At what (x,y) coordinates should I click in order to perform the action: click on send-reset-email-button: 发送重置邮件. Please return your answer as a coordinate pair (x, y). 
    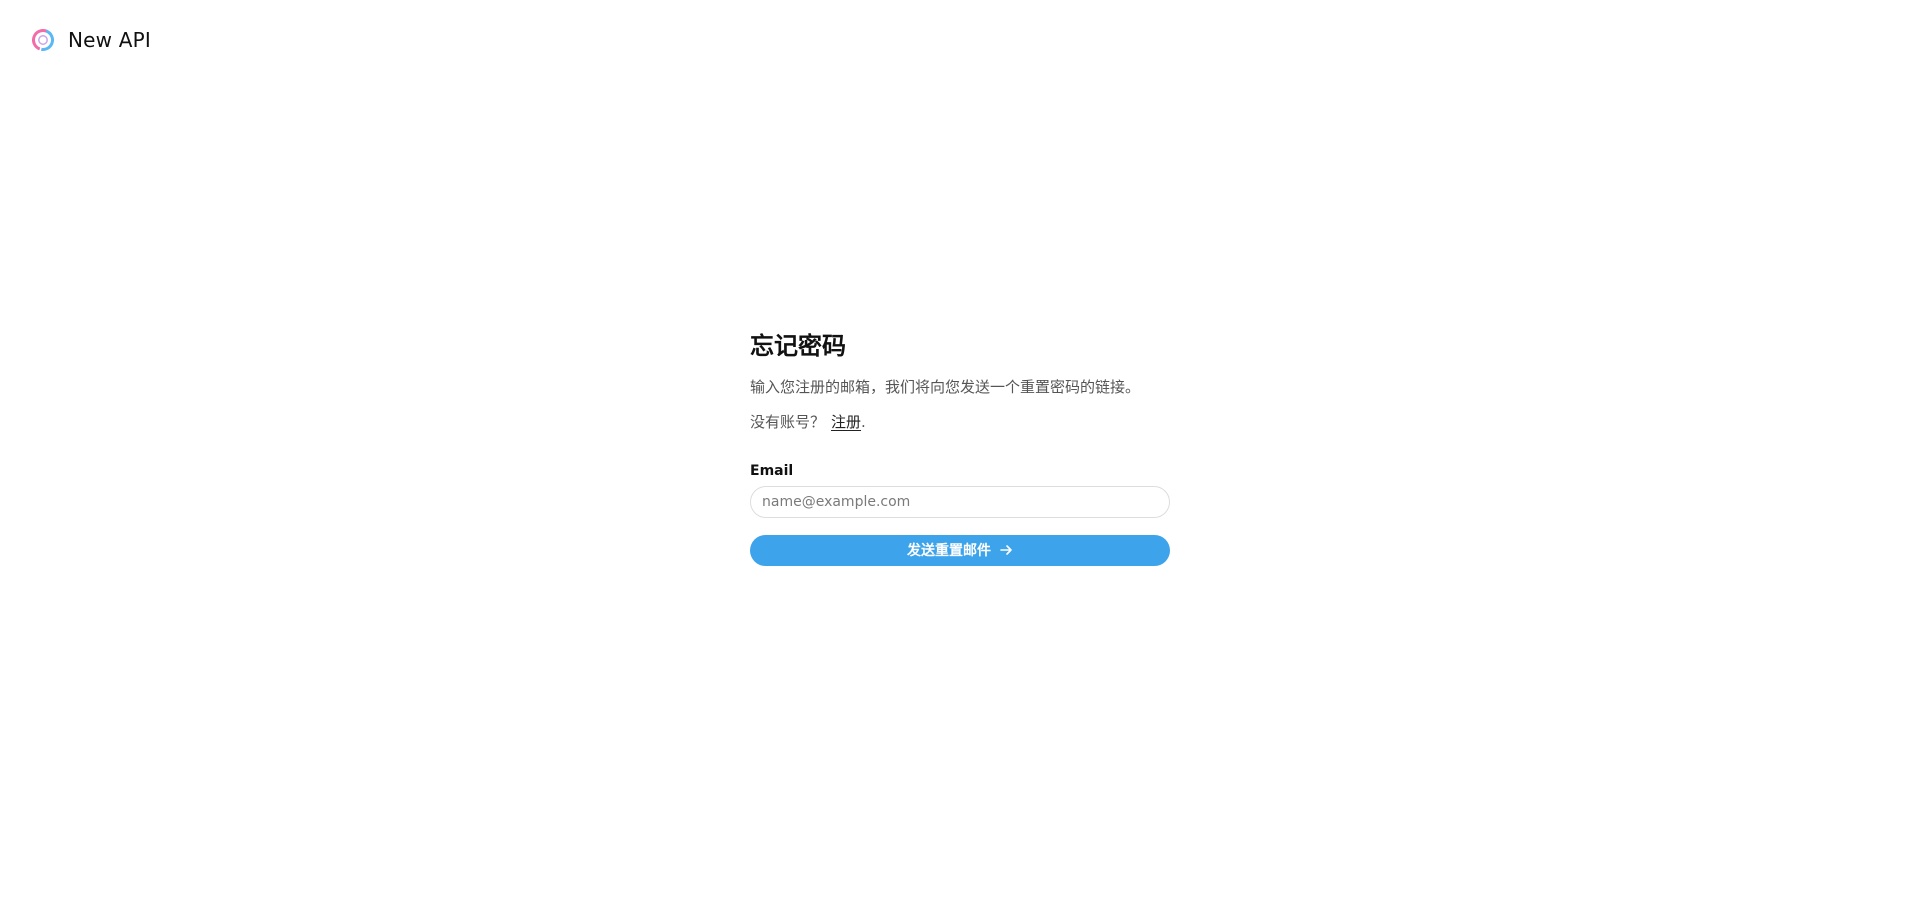
    Looking at the image, I should click on (960, 550).